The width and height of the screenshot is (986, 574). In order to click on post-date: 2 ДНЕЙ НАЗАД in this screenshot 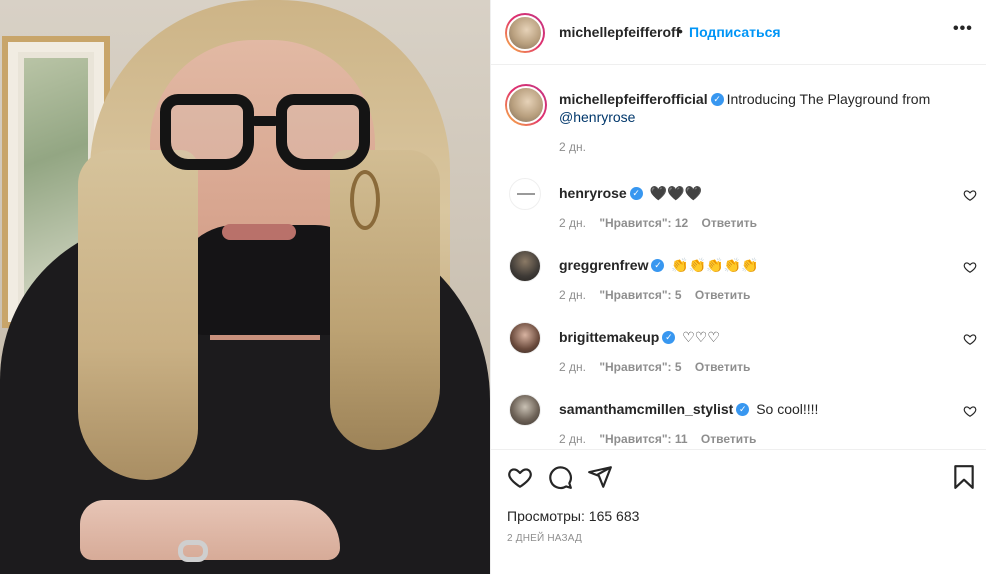, I will do `click(544, 538)`.